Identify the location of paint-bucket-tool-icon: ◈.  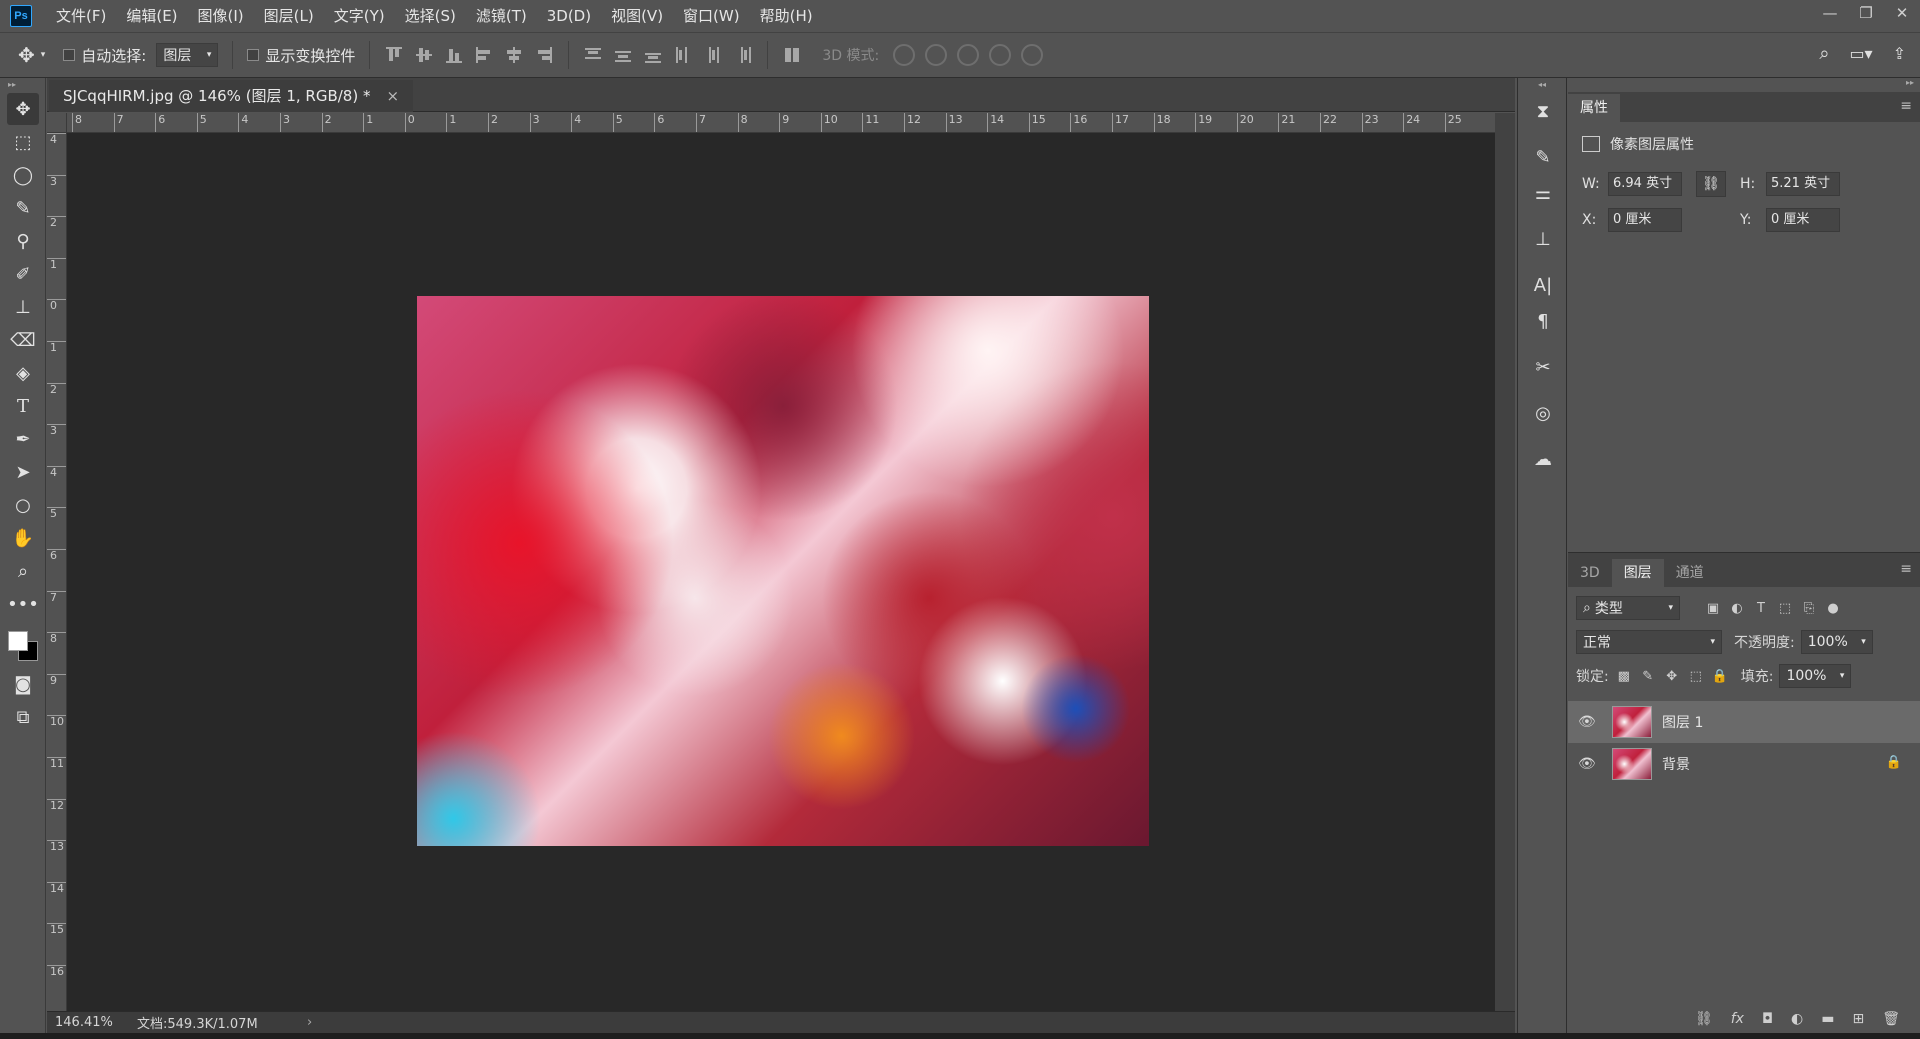
(23, 373).